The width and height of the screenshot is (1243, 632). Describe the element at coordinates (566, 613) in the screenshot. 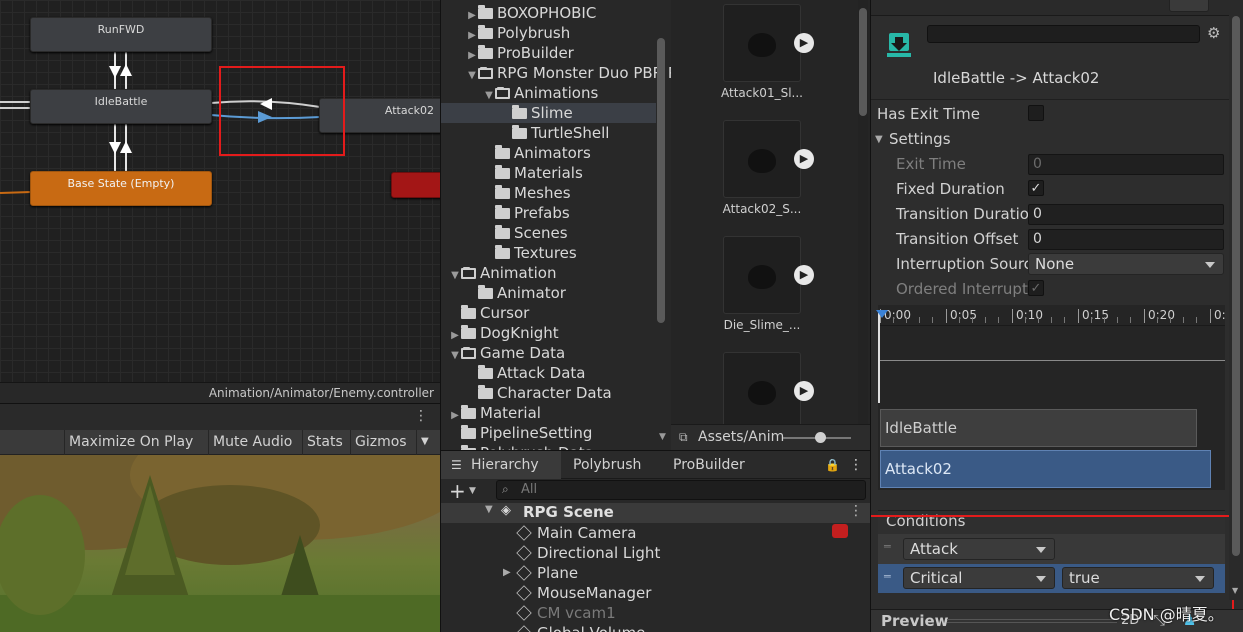

I see `hierarchy-item: CM vcam1` at that location.